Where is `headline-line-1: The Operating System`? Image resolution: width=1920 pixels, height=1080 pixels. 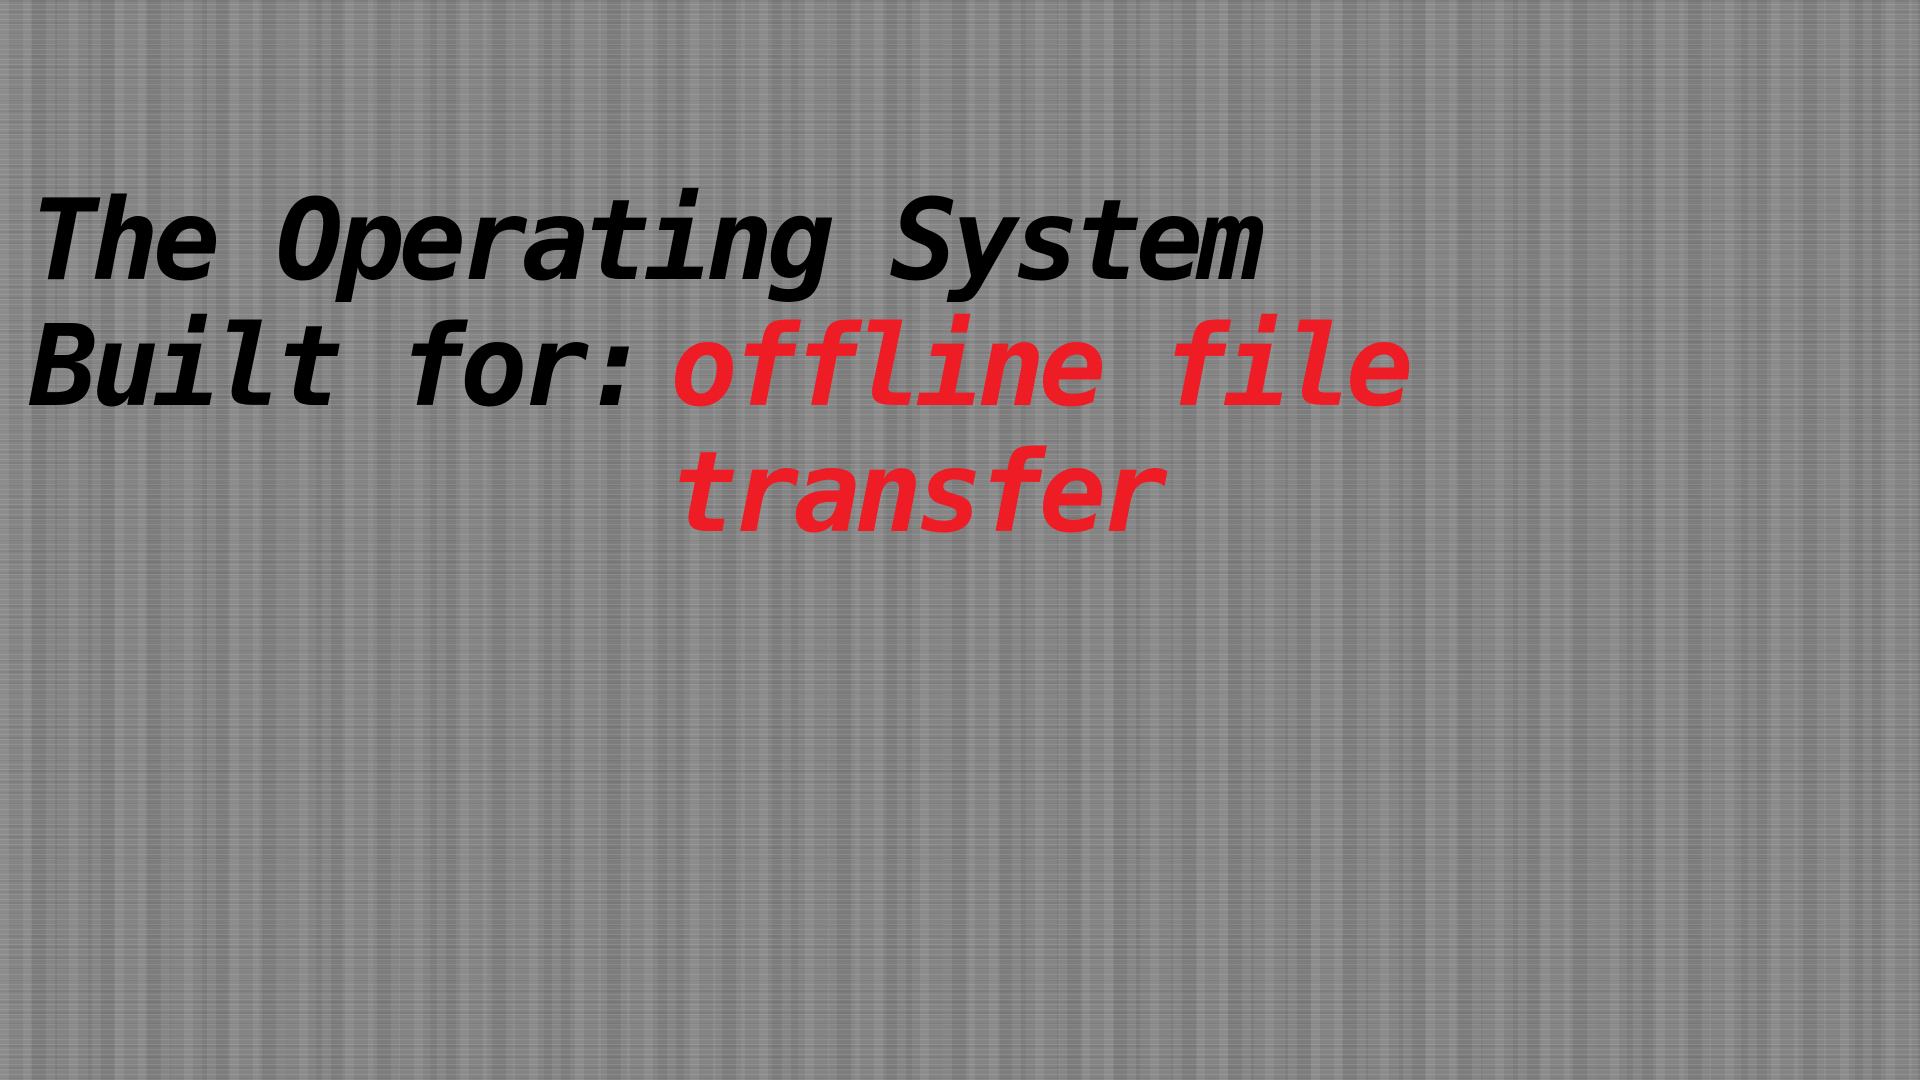 headline-line-1: The Operating System is located at coordinates (647, 241).